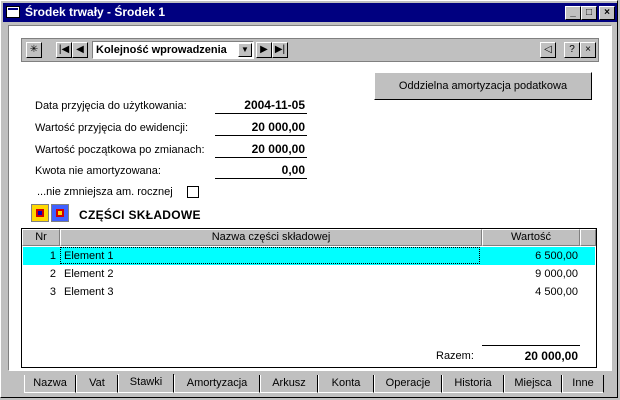 The image size is (620, 400). I want to click on column-header-spacer, so click(588, 237).